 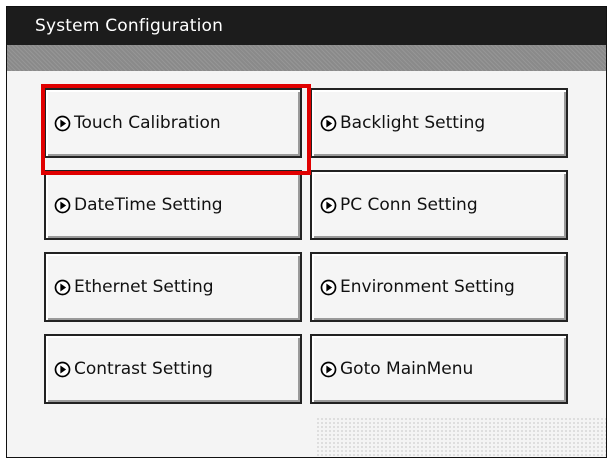 I want to click on environment-setting-button: Environment Setting, so click(x=439, y=287).